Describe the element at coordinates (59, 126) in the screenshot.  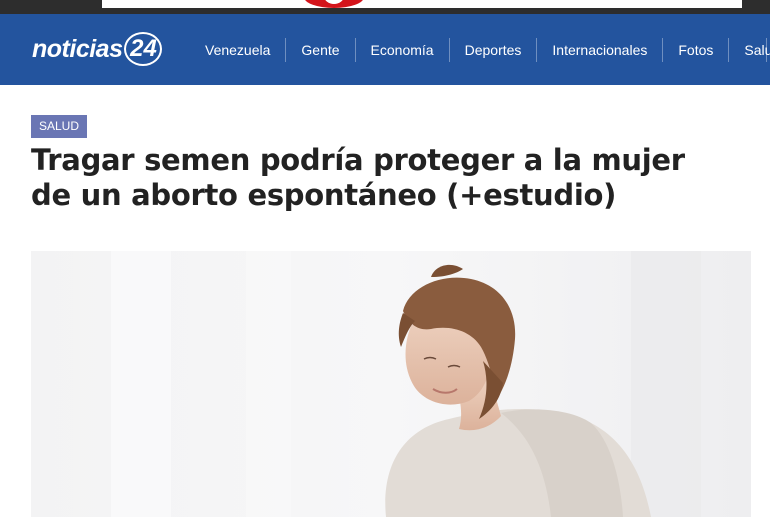
I see `category-badge: SALUD` at that location.